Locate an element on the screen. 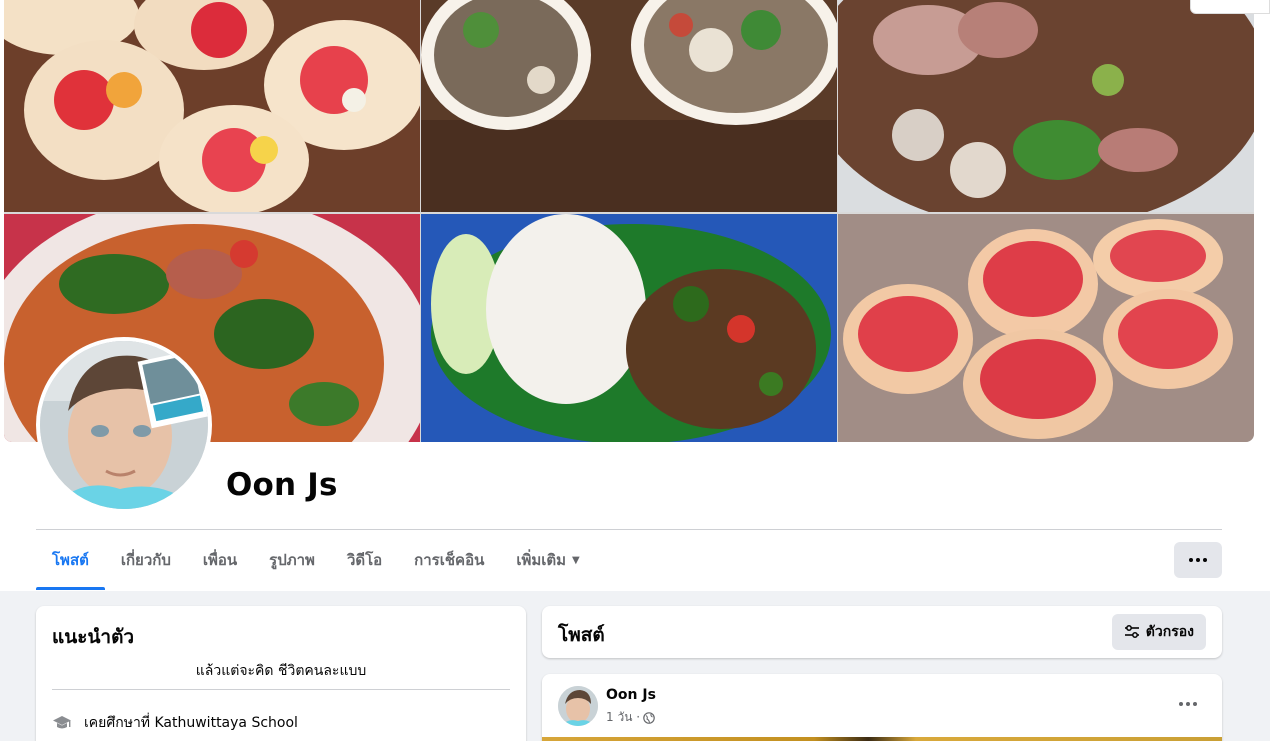  tab-check-ins: การเช็คอิน is located at coordinates (449, 560).